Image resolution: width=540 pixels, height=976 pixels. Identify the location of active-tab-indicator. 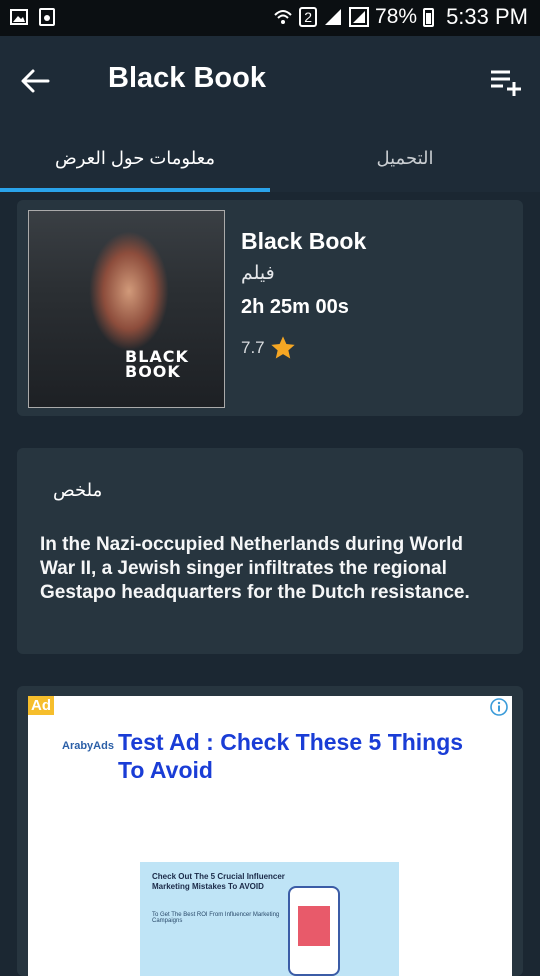
(135, 190).